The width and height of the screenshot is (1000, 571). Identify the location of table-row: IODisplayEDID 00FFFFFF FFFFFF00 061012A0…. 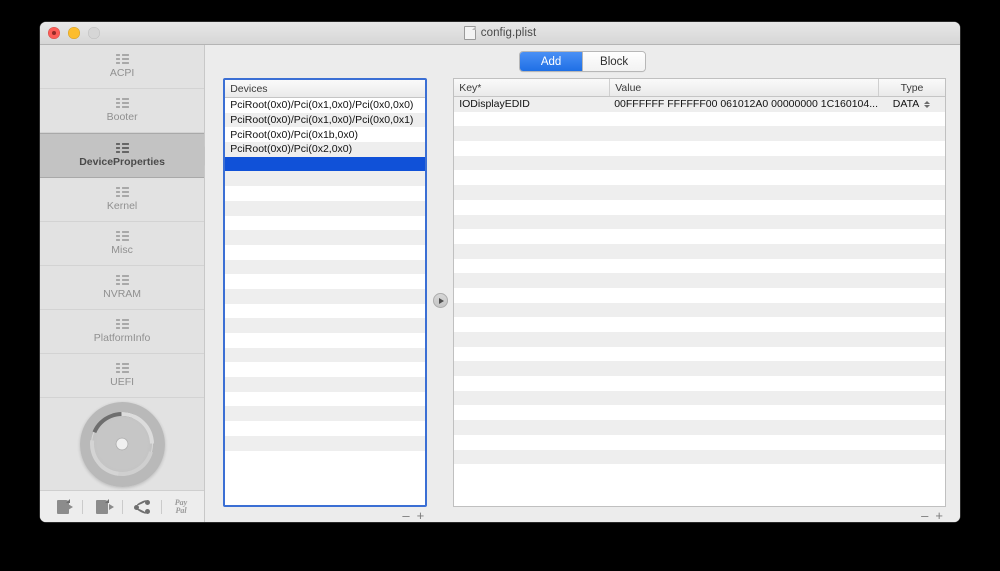
(699, 104).